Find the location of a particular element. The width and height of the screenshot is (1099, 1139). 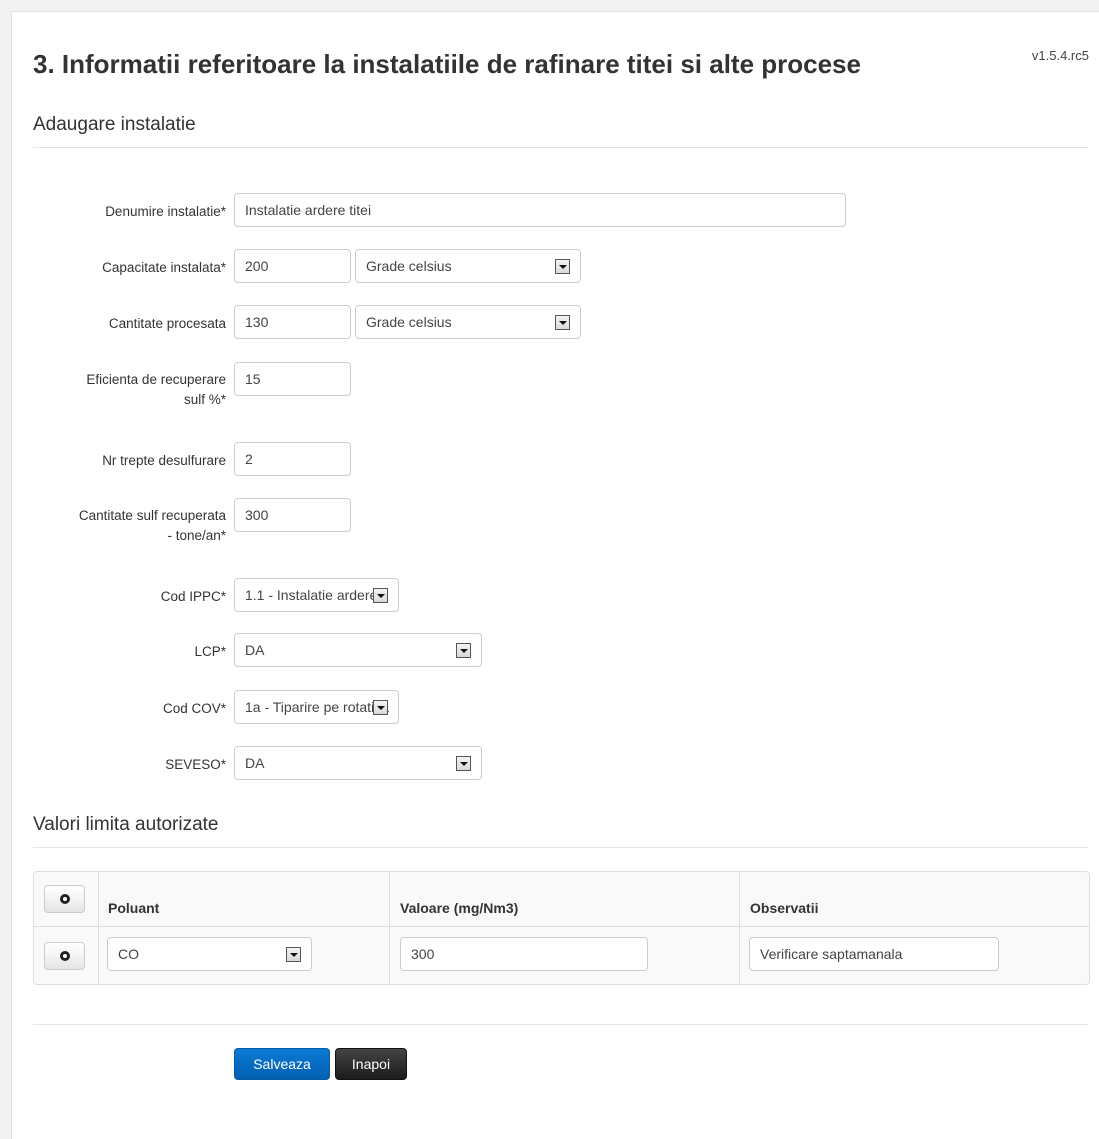

label-lcp: LCP* is located at coordinates (210, 651).